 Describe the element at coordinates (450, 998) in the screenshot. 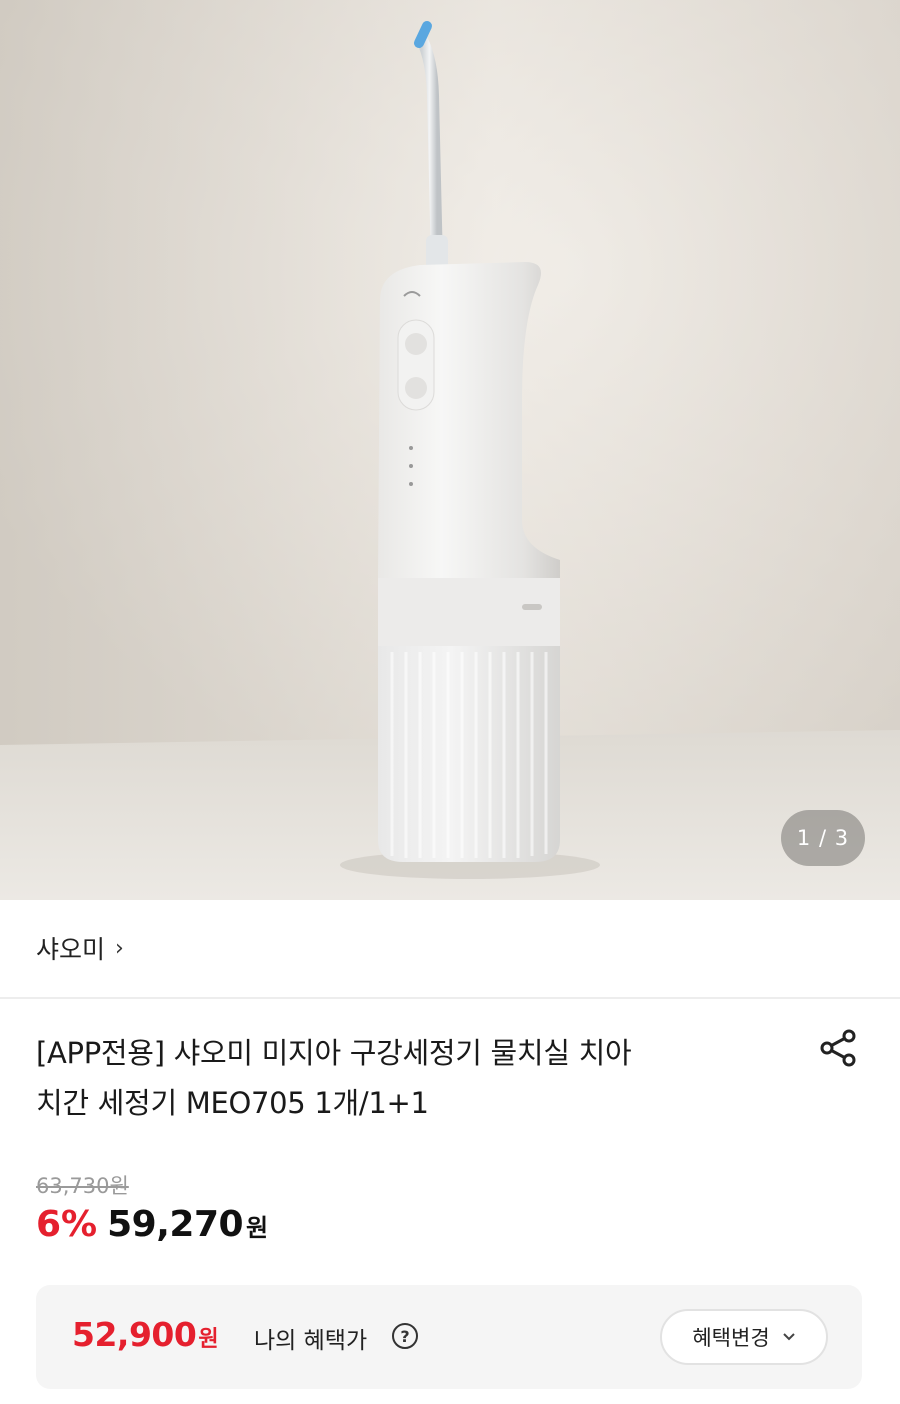

I see `section-divider` at that location.